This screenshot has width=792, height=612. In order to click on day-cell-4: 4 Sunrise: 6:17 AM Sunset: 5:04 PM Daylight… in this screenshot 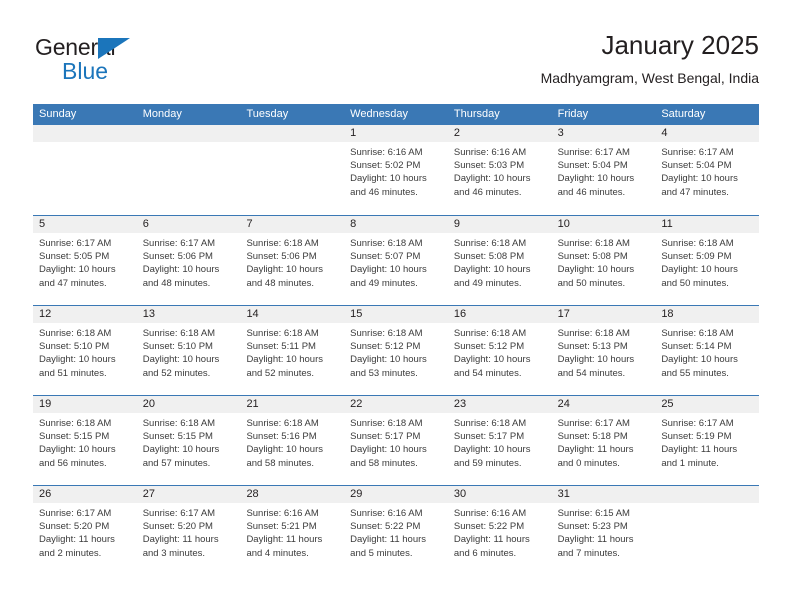, I will do `click(707, 170)`.